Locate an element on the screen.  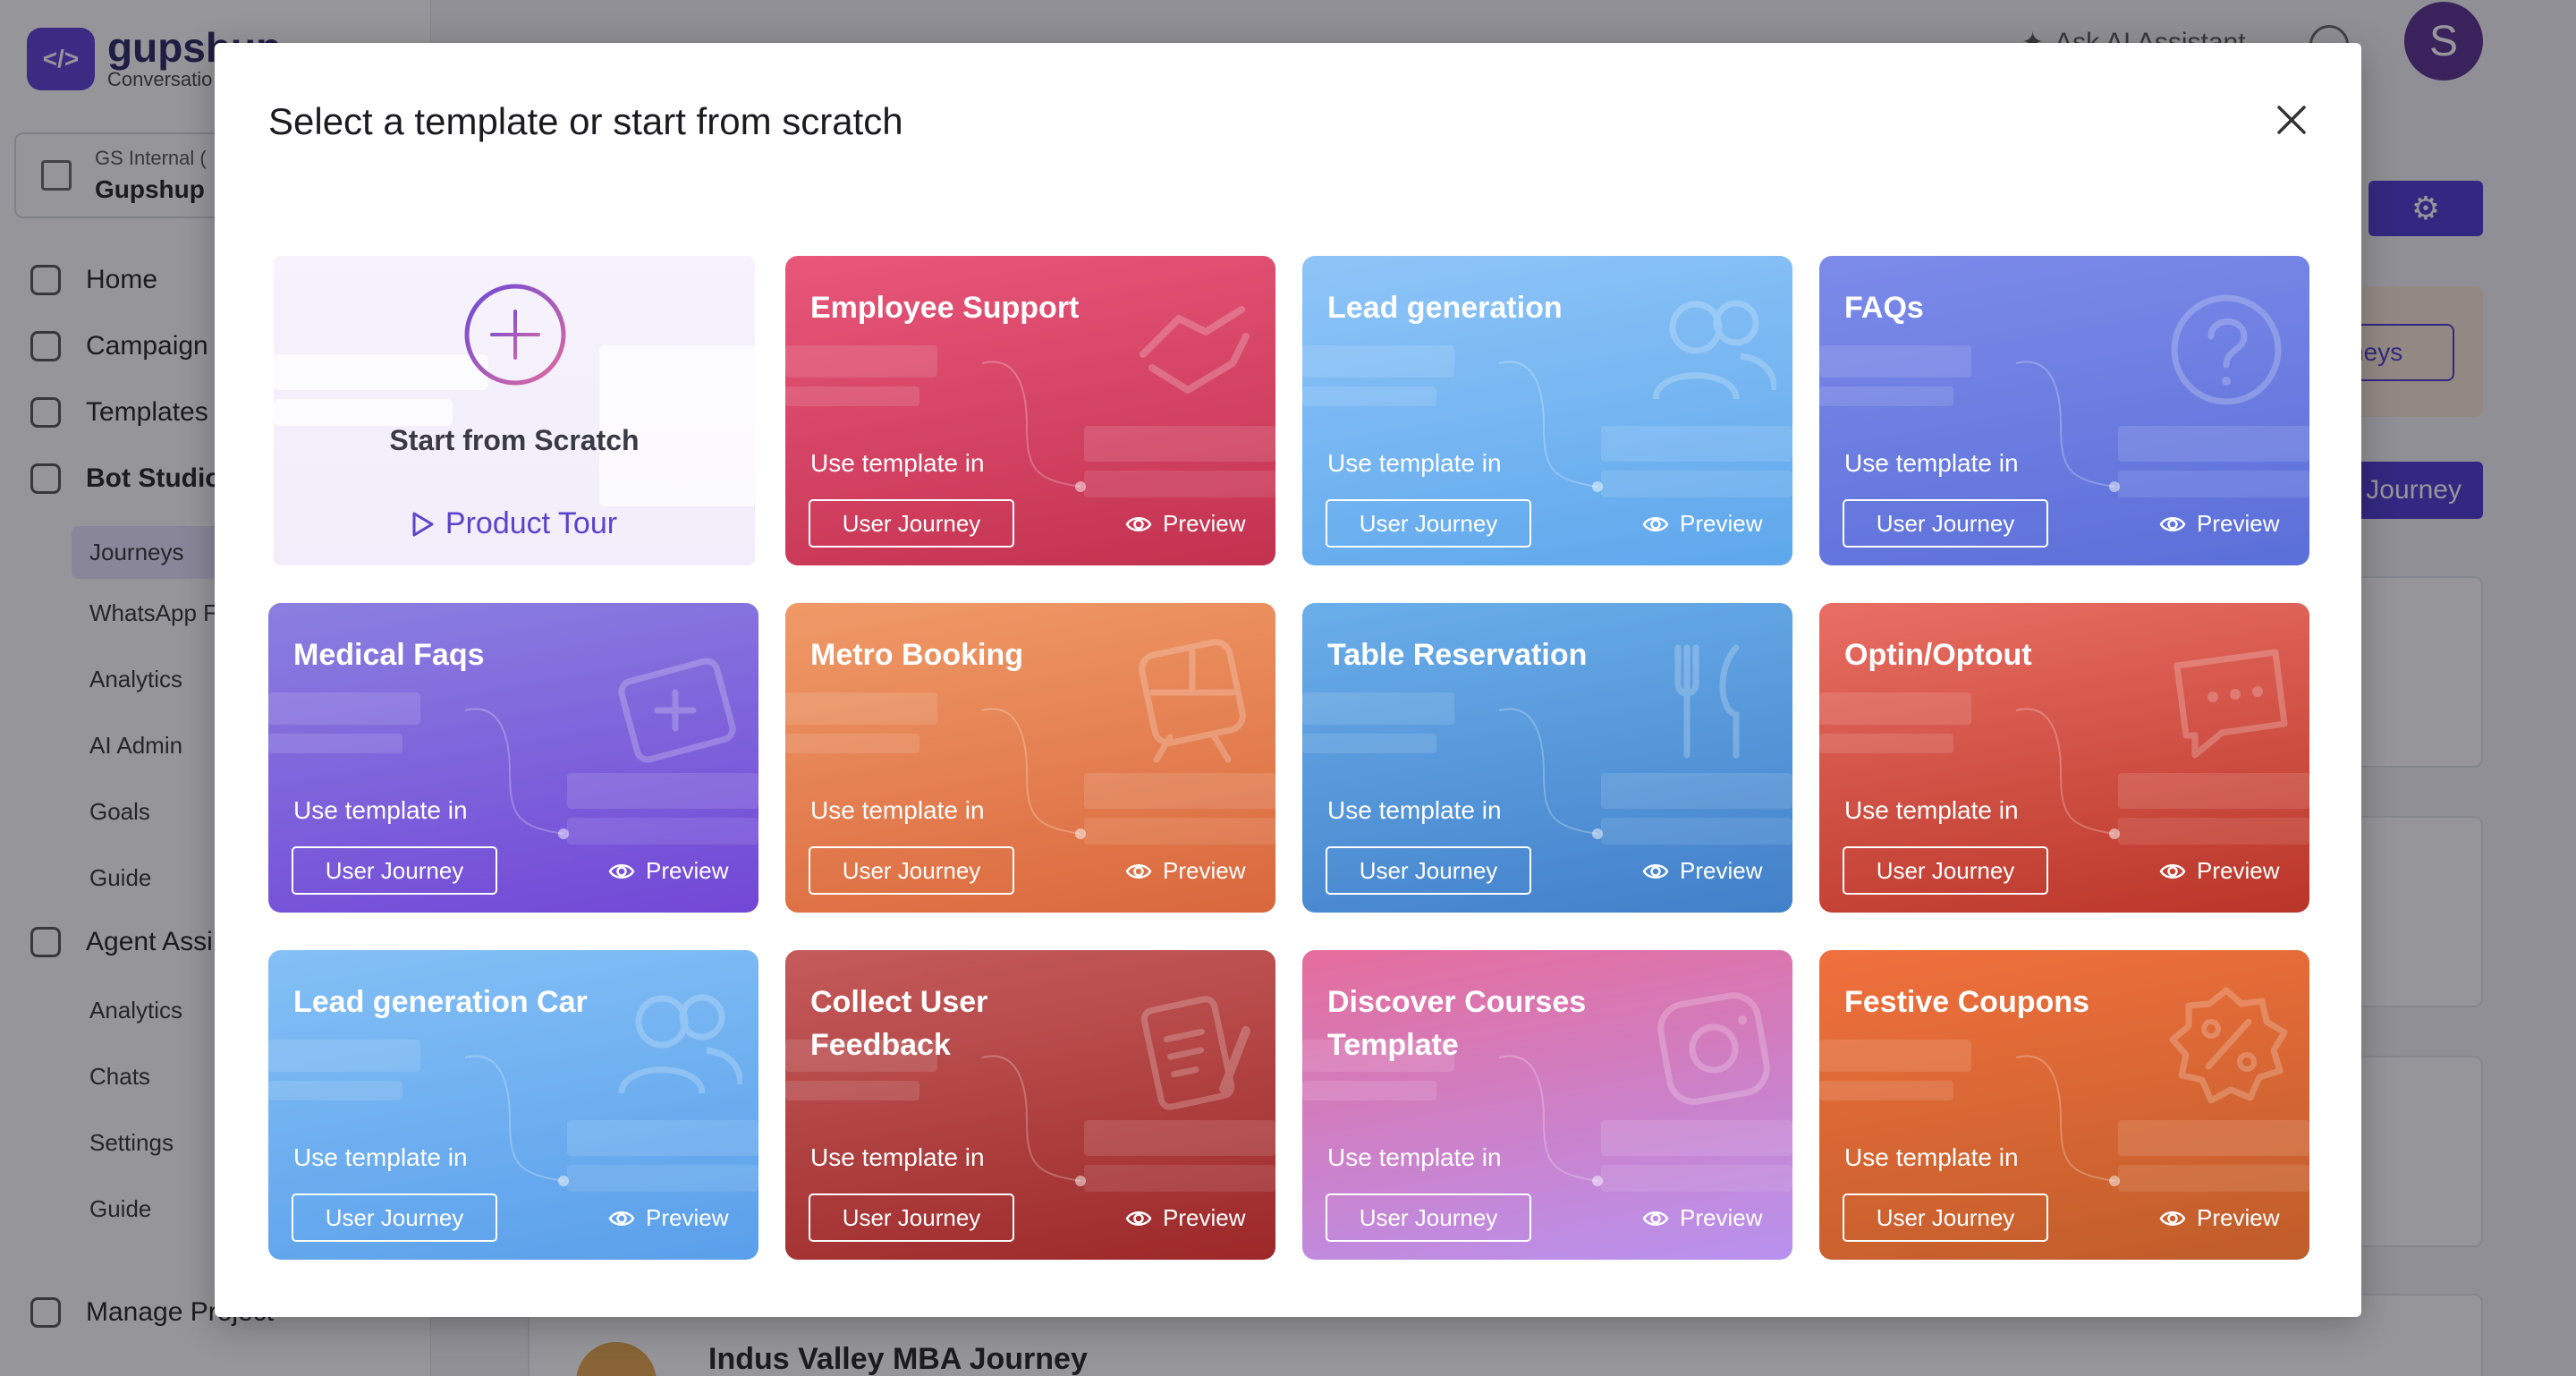
train-icon is located at coordinates (1192, 701).